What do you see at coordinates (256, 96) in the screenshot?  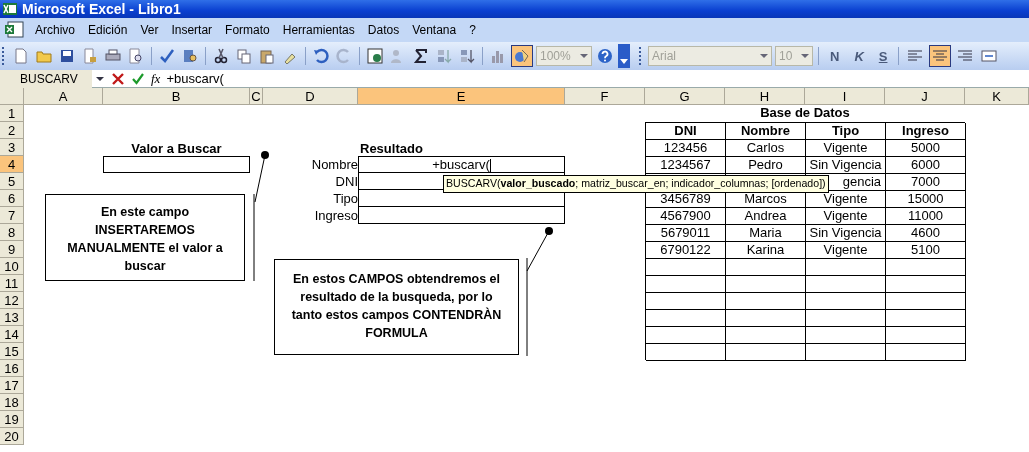 I see `column-header: C` at bounding box center [256, 96].